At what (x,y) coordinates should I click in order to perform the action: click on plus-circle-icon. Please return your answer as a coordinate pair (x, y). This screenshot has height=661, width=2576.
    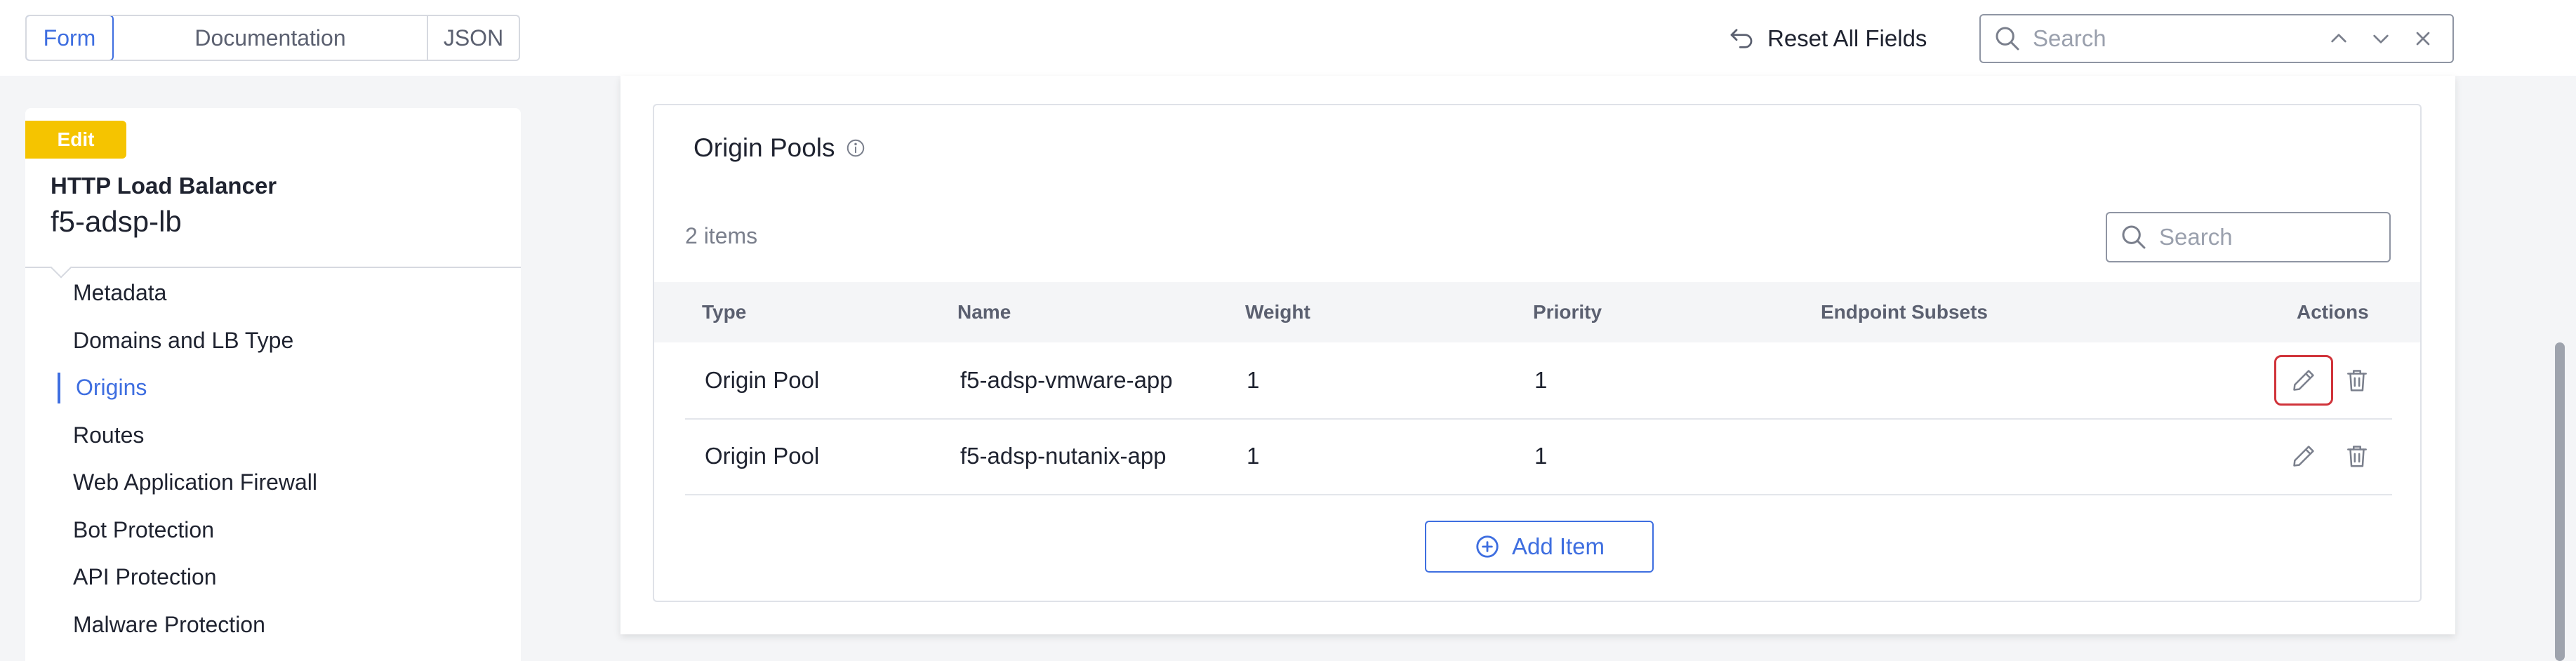
    Looking at the image, I should click on (1488, 546).